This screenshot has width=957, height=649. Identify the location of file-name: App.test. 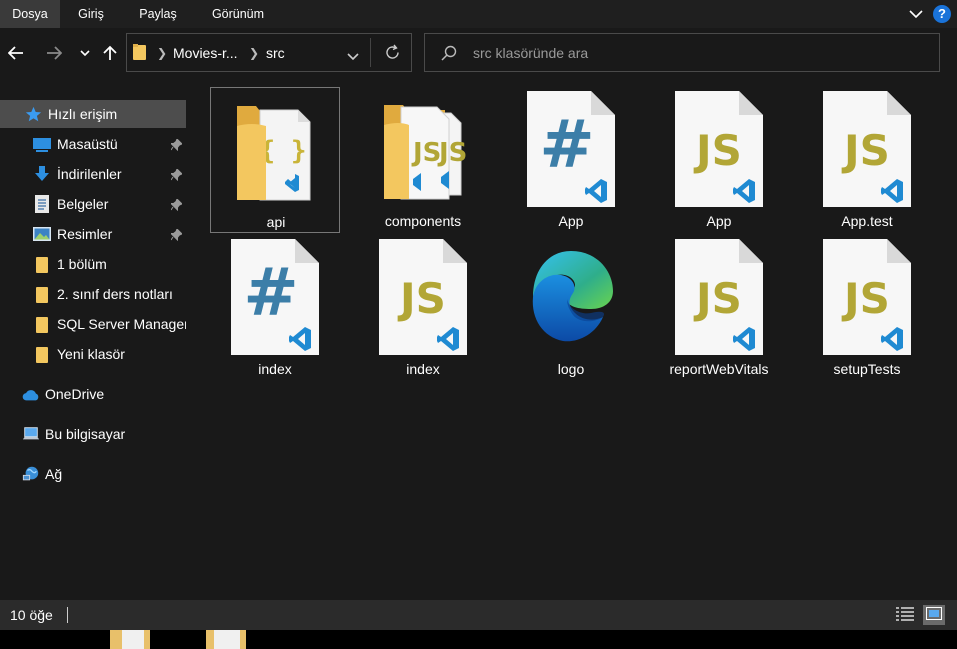
(867, 221).